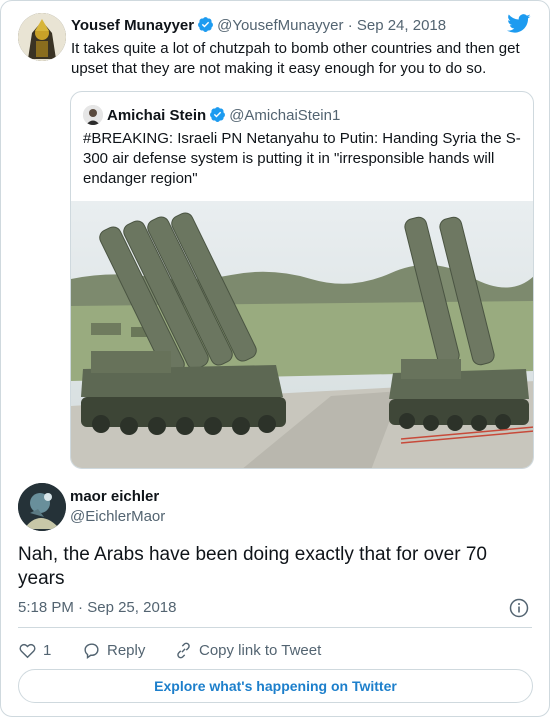 The image size is (550, 717). I want to click on quoted-tweet-header: Amichai Stein @AmichaiStein1, so click(211, 115).